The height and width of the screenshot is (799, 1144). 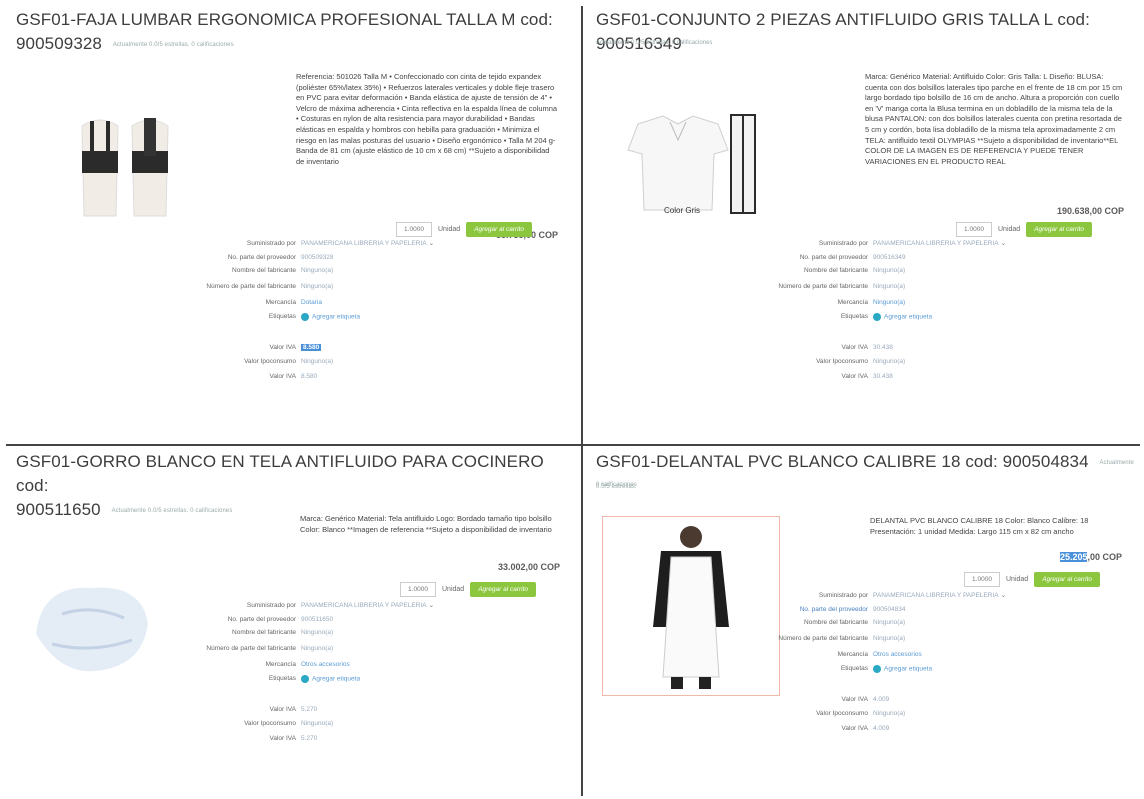 What do you see at coordinates (311, 347) in the screenshot?
I see `iva-value: 8.580` at bounding box center [311, 347].